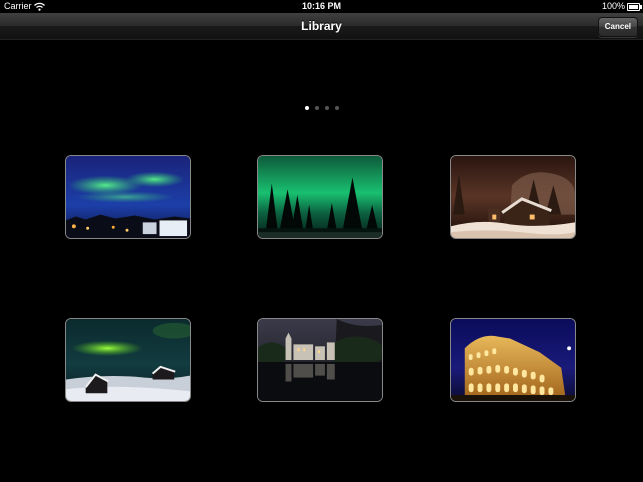  I want to click on status-bar: Carrier 10:16 PM 100%, so click(321, 6).